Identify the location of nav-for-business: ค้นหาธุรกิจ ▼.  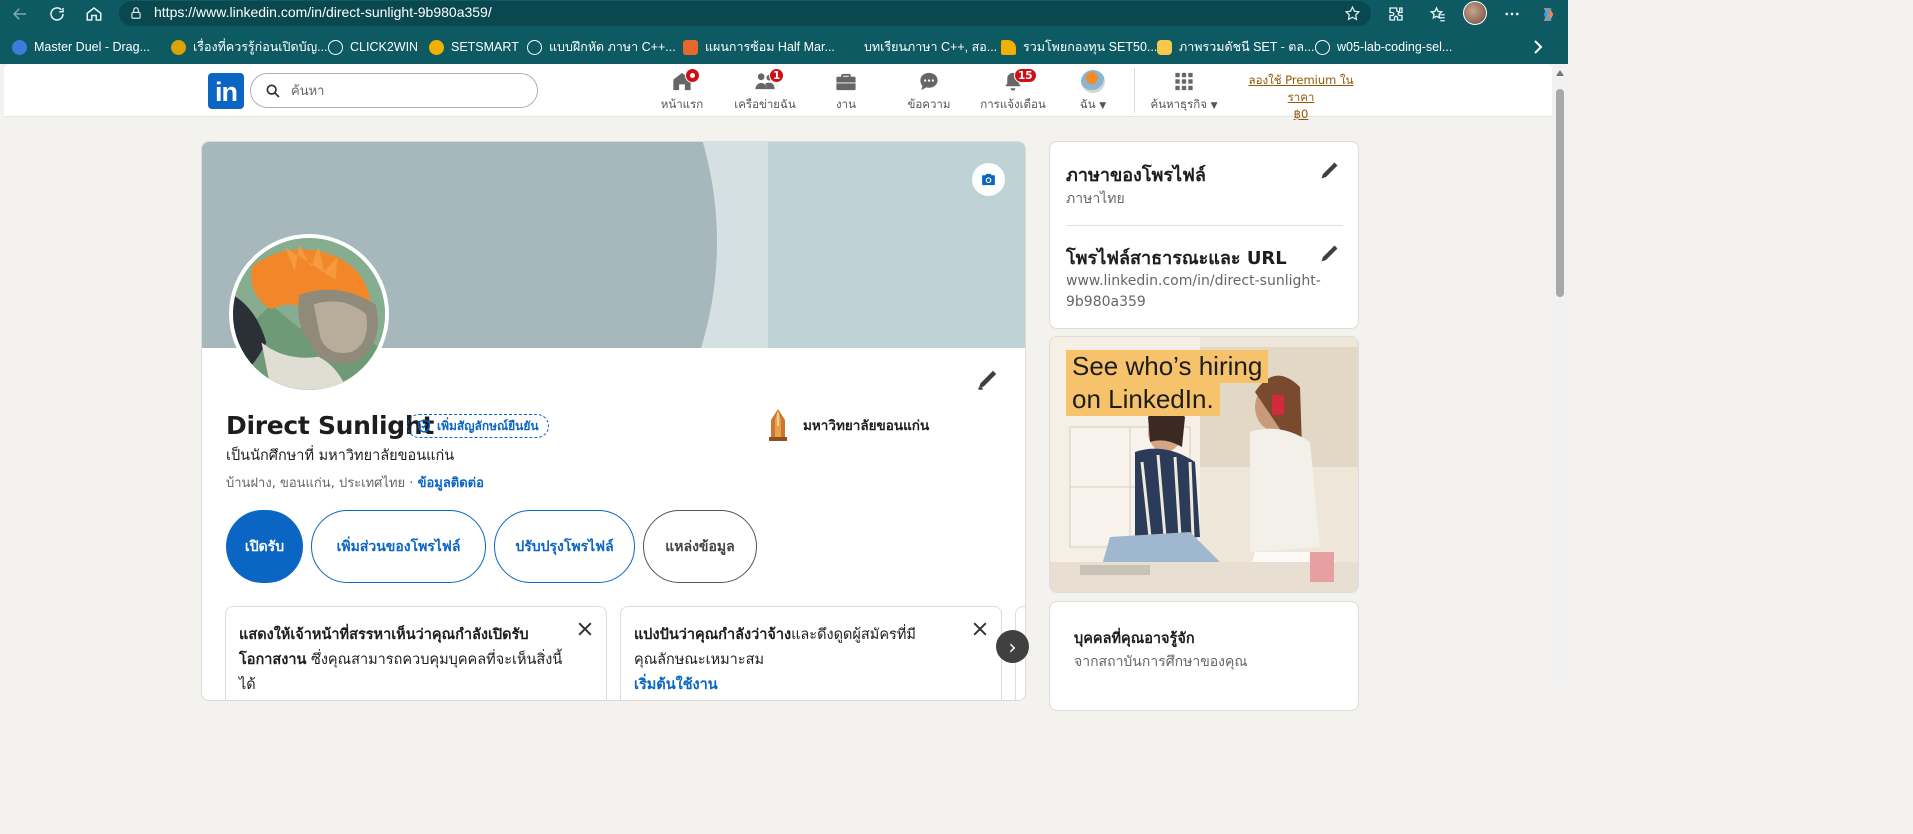
(1184, 91).